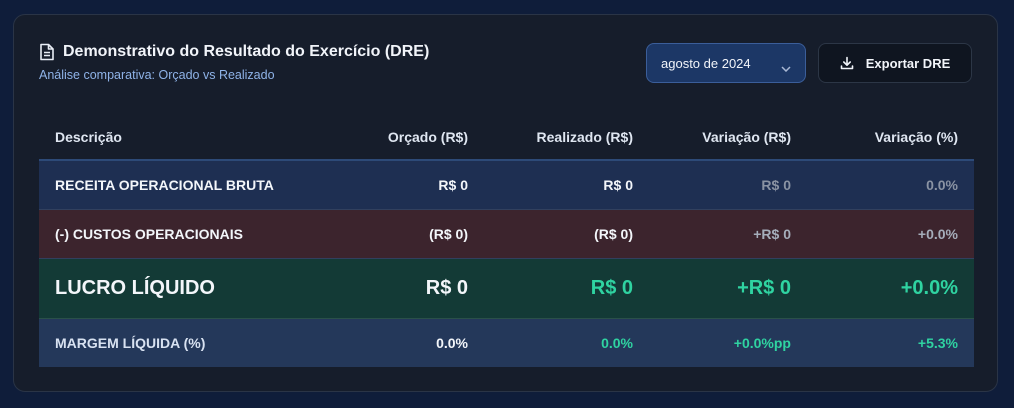 The image size is (1014, 408). I want to click on export-dre-label: Exportar DRE, so click(908, 63).